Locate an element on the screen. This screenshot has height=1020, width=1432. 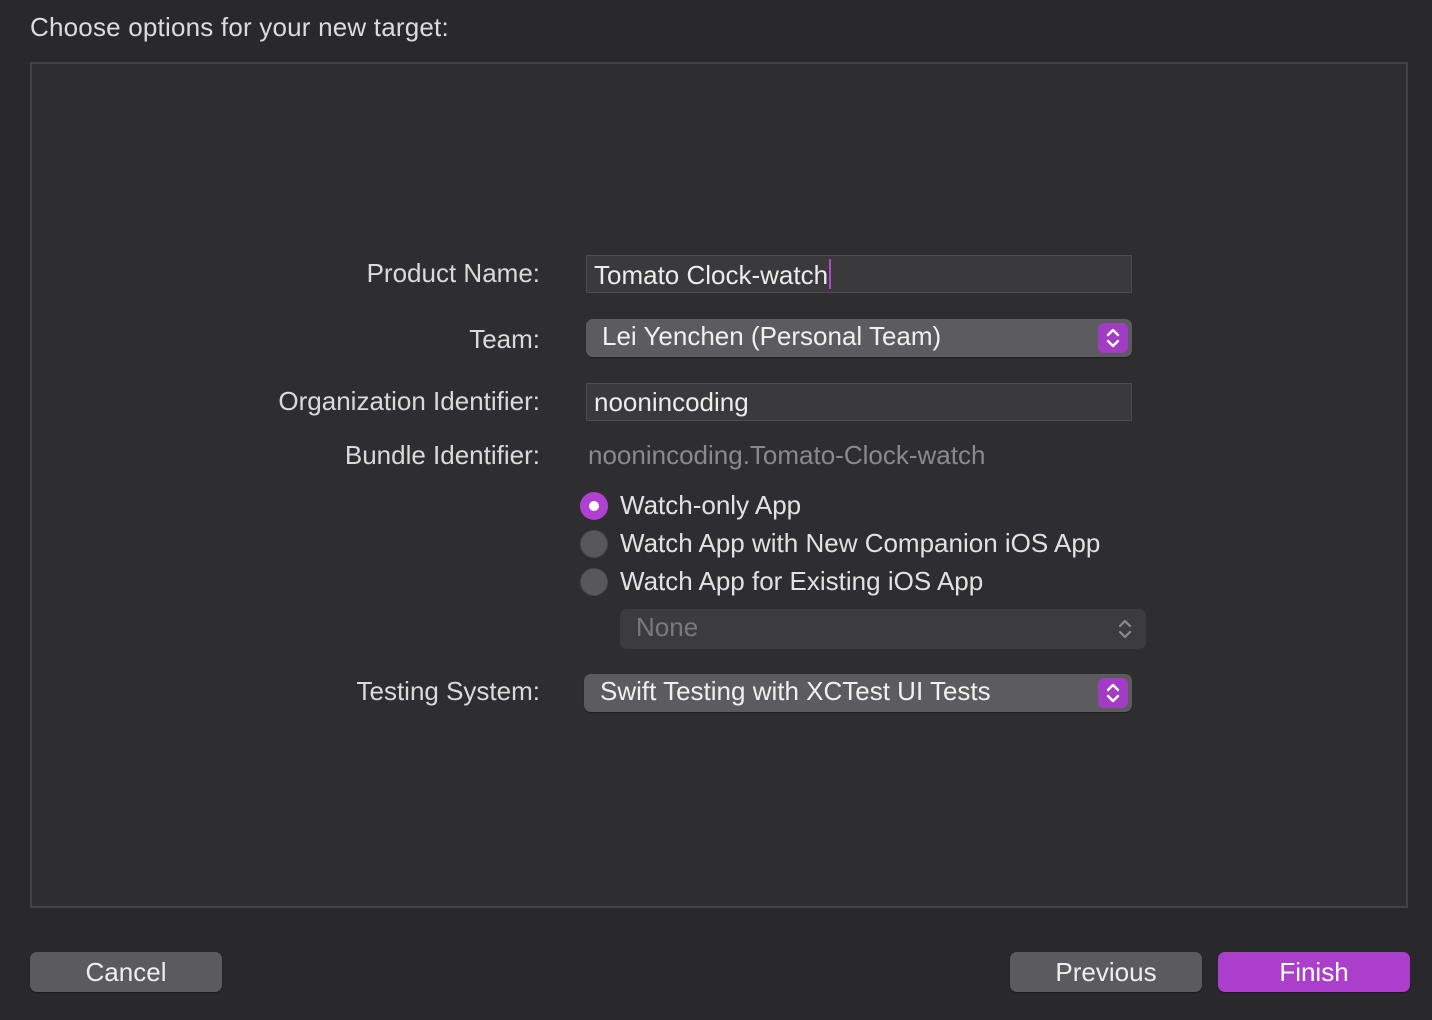
previous-button: Previous is located at coordinates (1106, 972).